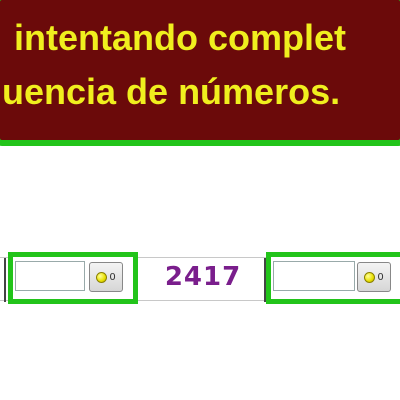 Image resolution: width=400 pixels, height=400 pixels. Describe the element at coordinates (180, 37) in the screenshot. I see `instruction-text-line-1: intentando complet` at that location.